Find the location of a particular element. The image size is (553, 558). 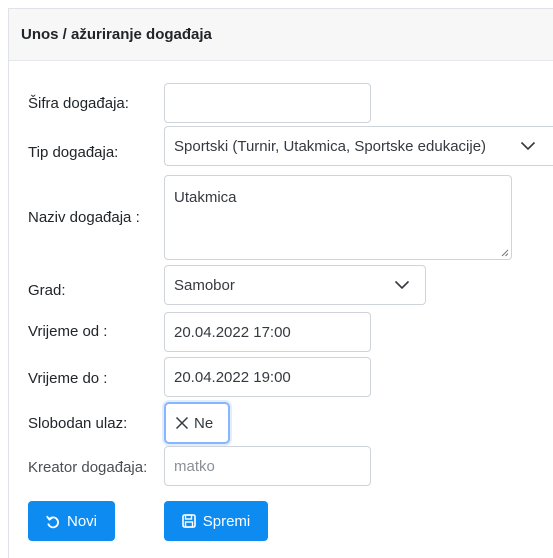

slobodan-ulaz-value: Ne is located at coordinates (204, 423).